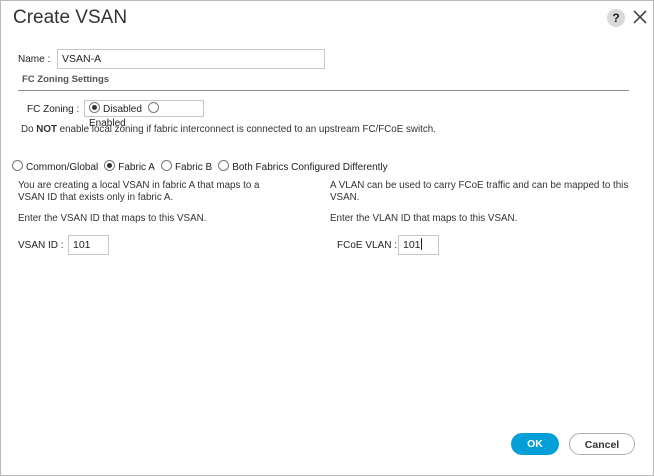 The image size is (654, 476). I want to click on fabric-both-option: Both Fabrics Configured Differently, so click(303, 166).